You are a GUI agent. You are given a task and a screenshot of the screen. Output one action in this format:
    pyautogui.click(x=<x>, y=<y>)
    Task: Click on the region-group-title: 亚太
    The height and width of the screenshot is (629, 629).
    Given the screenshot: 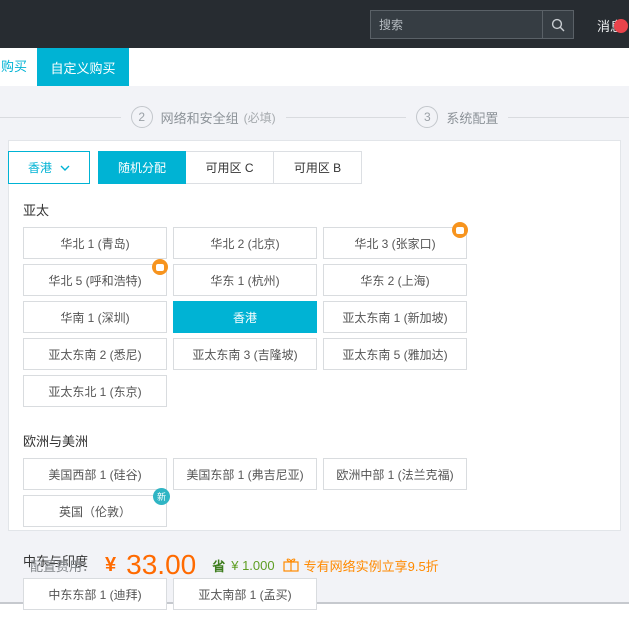 What is the action you would take?
    pyautogui.click(x=36, y=210)
    